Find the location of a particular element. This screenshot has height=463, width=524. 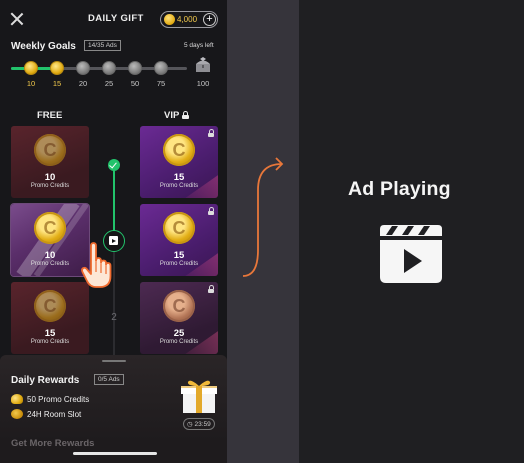

reward-row: 24H Room Slot is located at coordinates (46, 414).